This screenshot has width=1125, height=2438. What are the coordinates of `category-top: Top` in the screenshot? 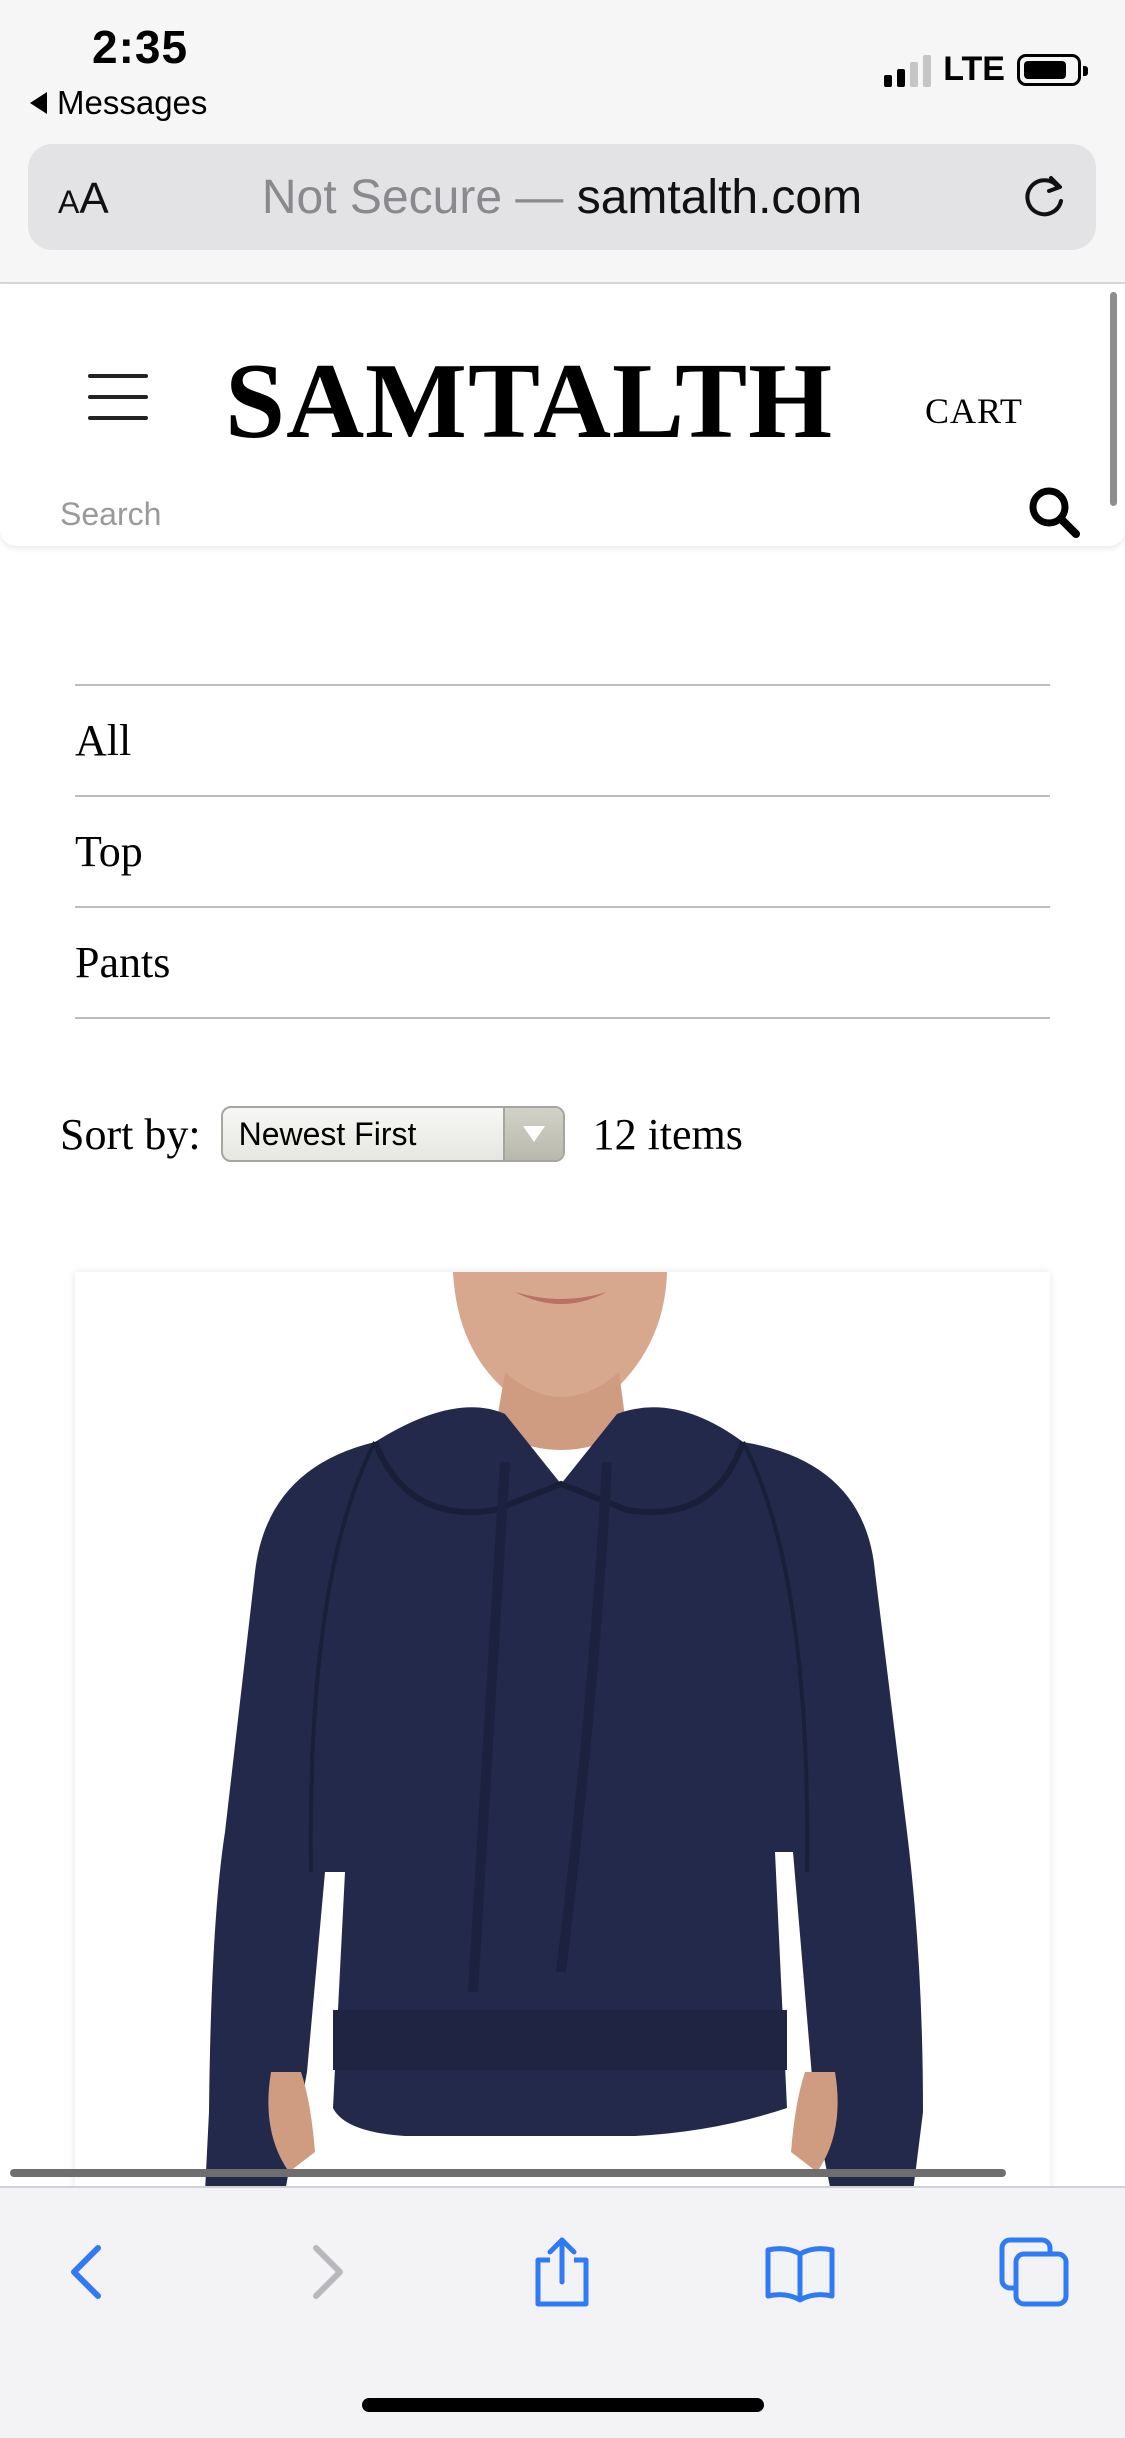 It's located at (562, 852).